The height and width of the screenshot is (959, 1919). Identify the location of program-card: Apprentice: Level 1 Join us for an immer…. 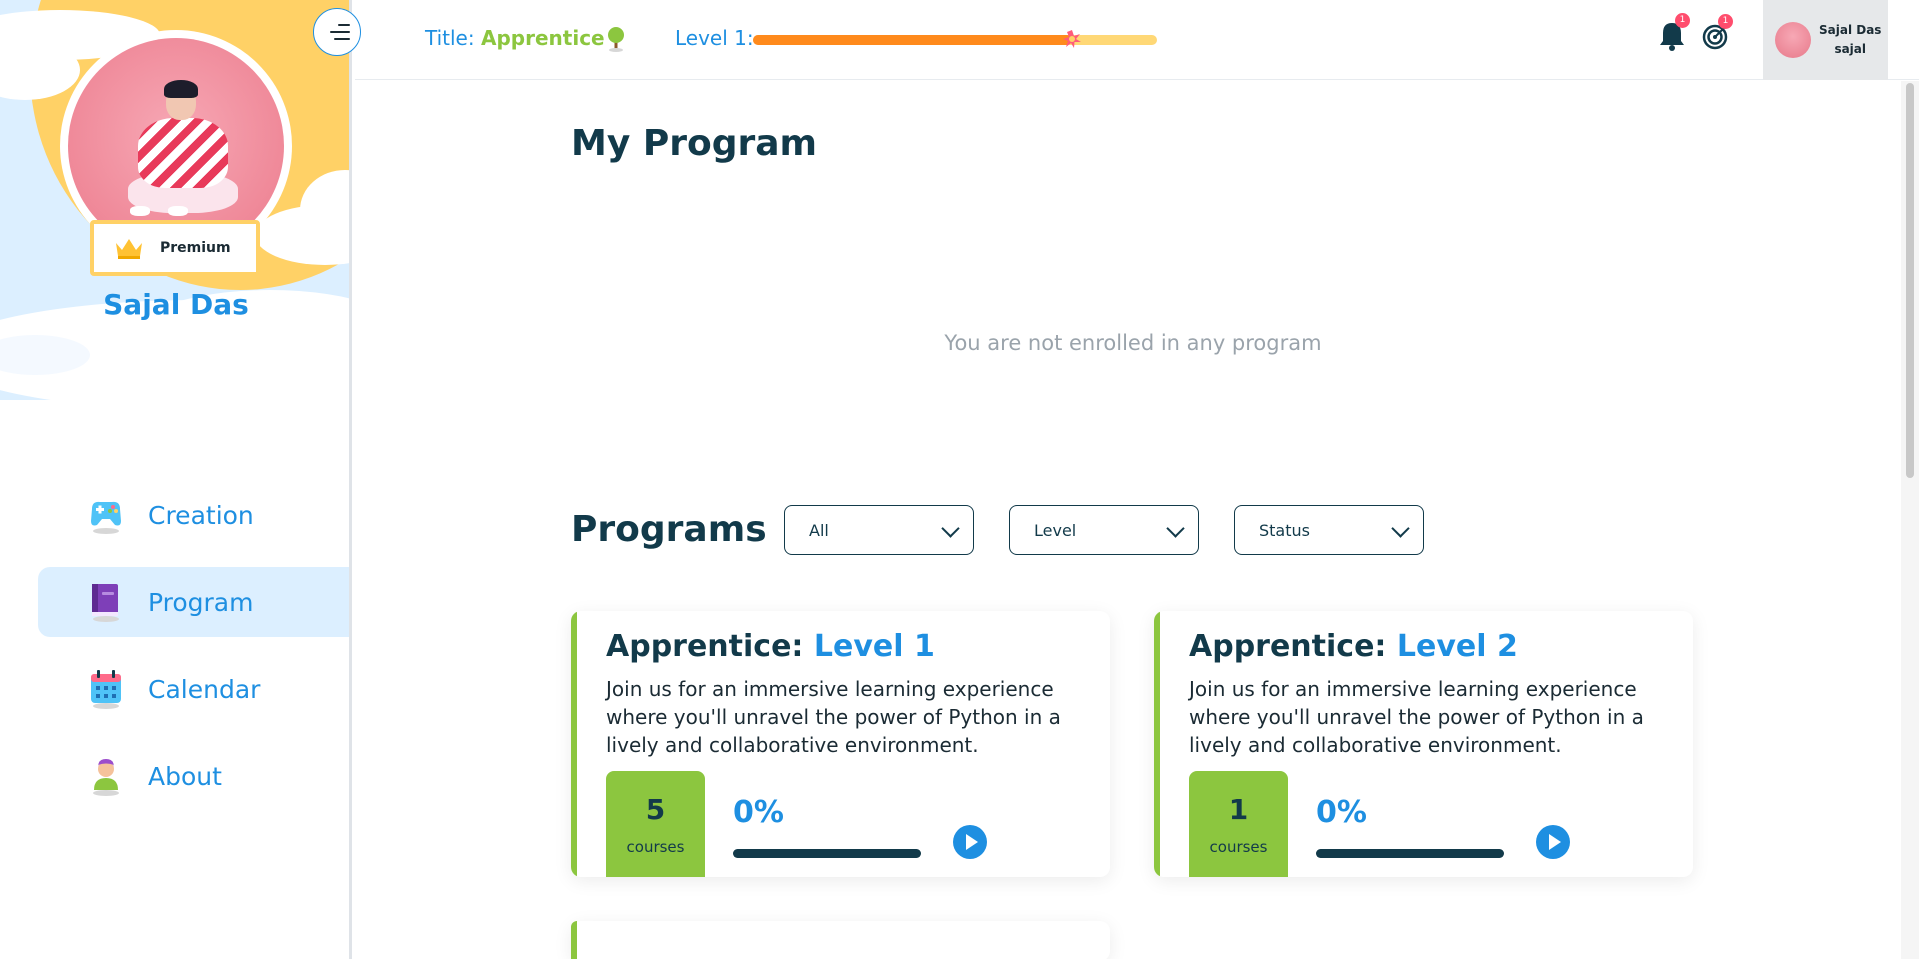
(840, 744).